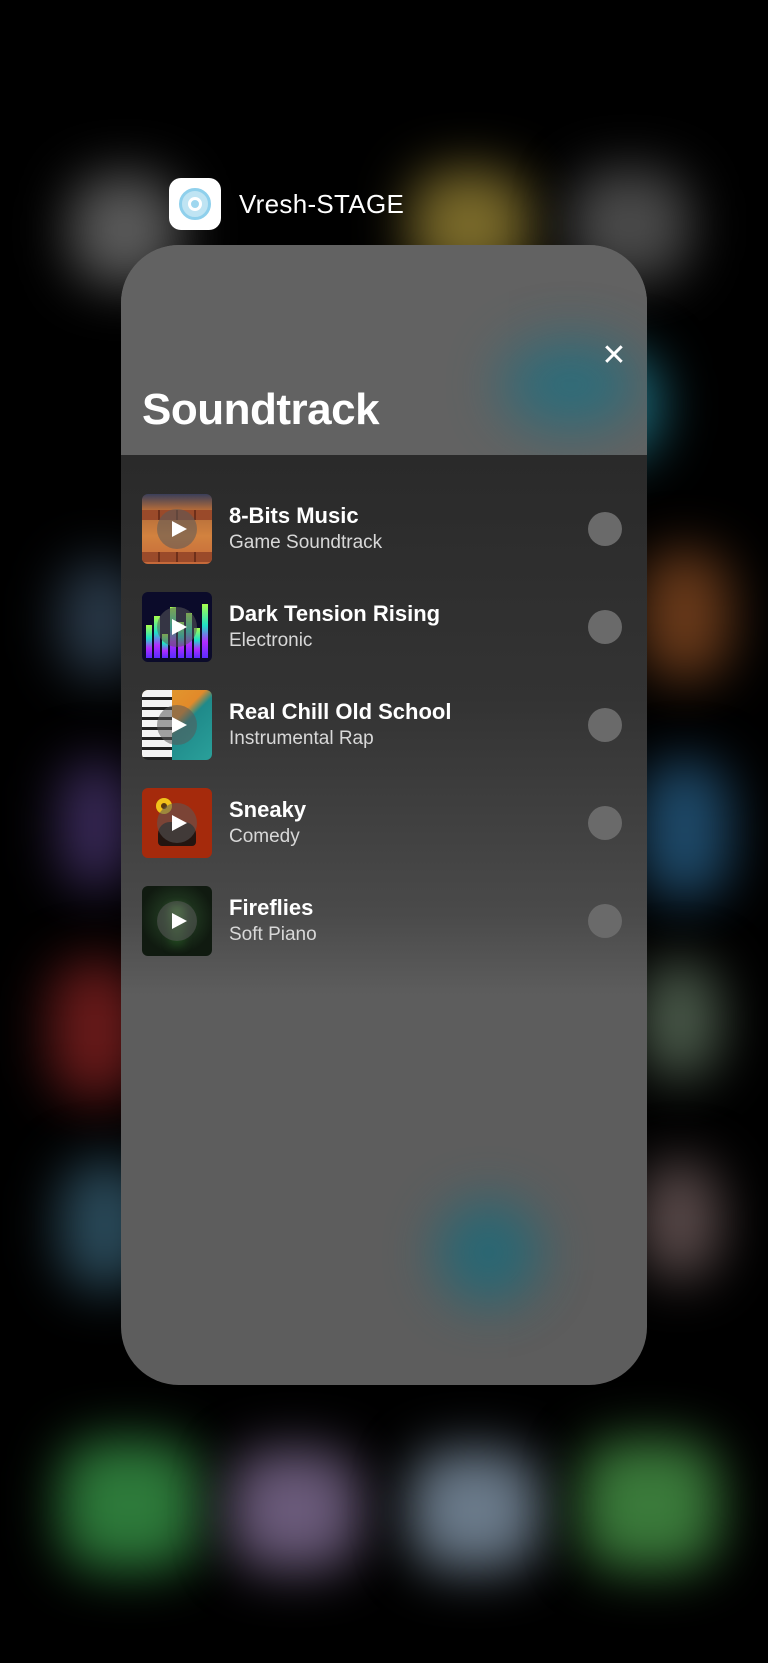  What do you see at coordinates (264, 836) in the screenshot?
I see `track-genre: Comedy` at bounding box center [264, 836].